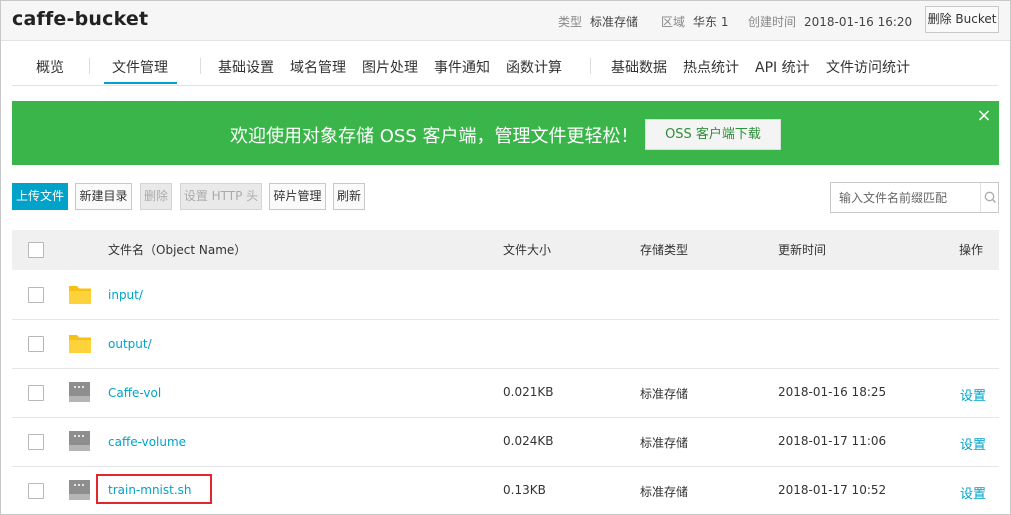 The width and height of the screenshot is (1011, 515). What do you see at coordinates (527, 250) in the screenshot?
I see `column-header-size: 文件大小` at bounding box center [527, 250].